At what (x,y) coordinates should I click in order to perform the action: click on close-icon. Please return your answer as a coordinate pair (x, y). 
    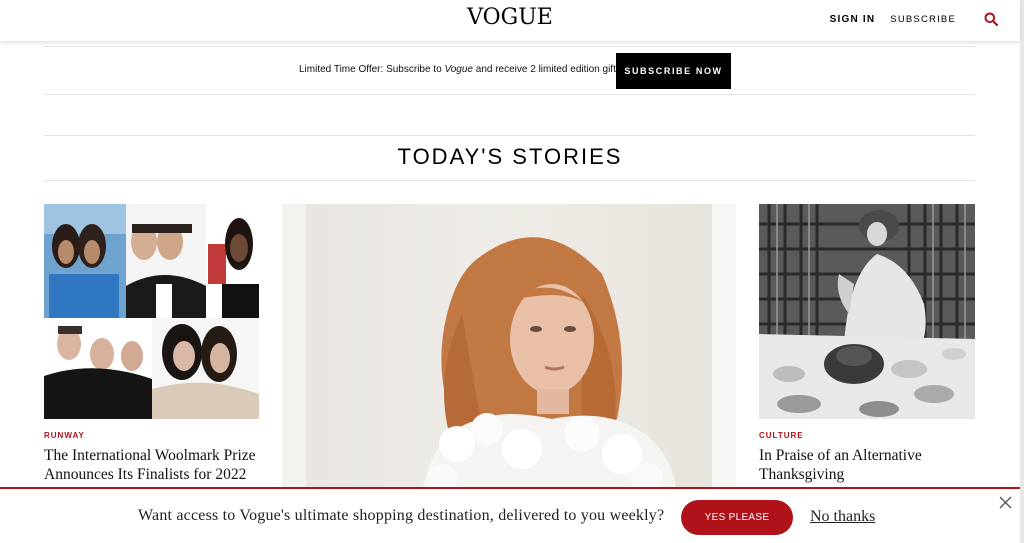
    Looking at the image, I should click on (1005, 502).